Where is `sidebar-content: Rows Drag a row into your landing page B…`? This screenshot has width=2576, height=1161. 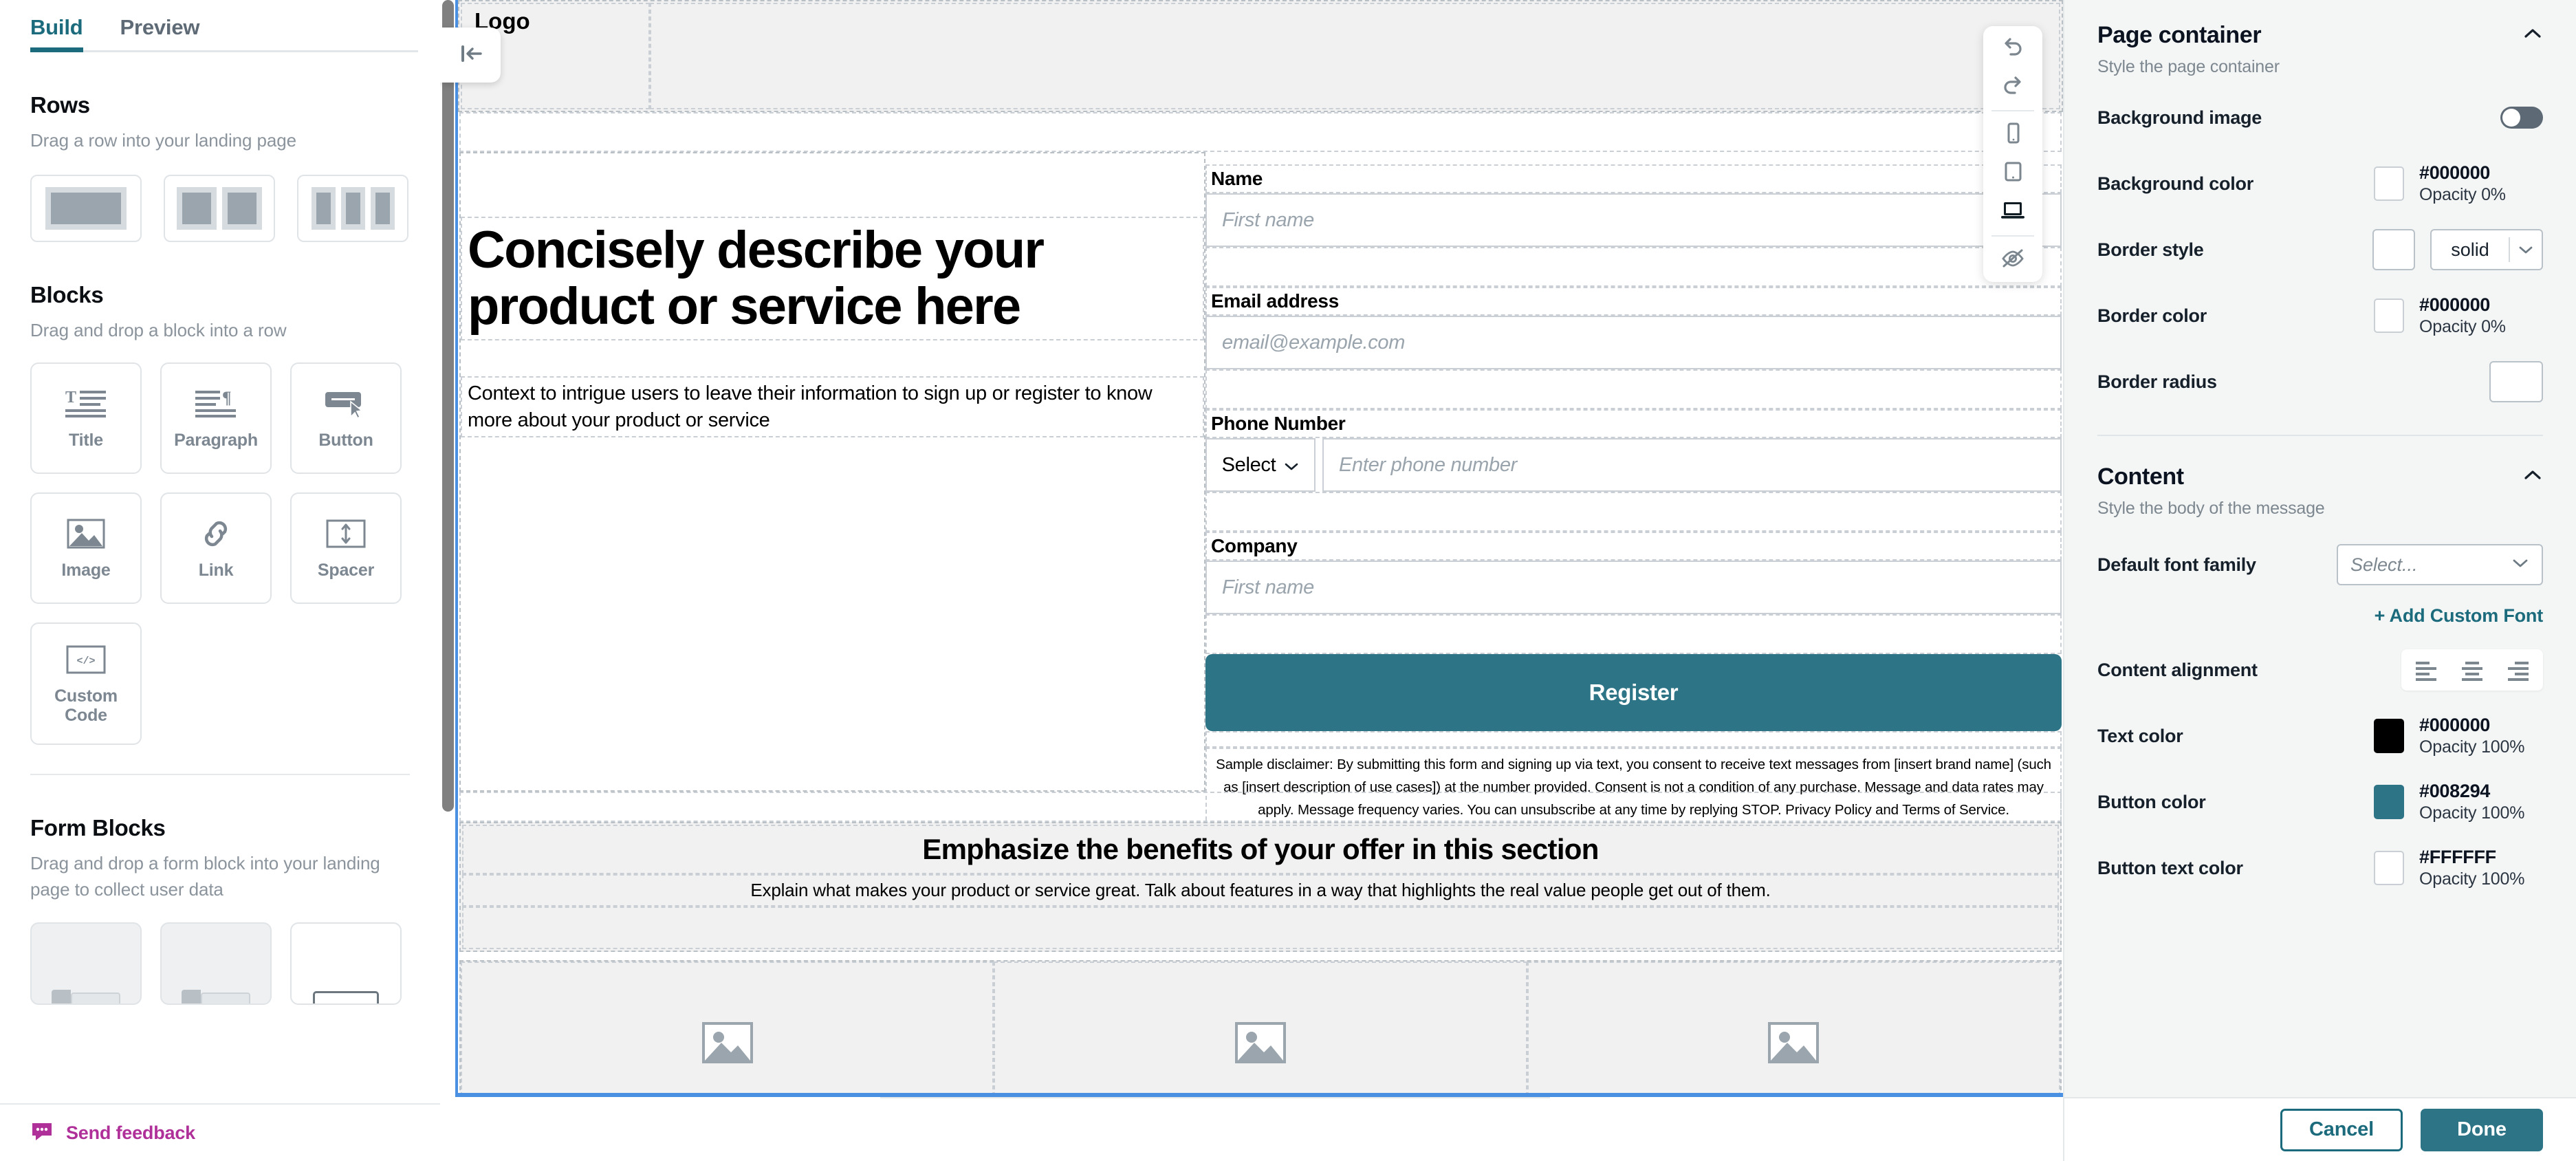
sidebar-content: Rows Drag a row into your landing page B… is located at coordinates (220, 548).